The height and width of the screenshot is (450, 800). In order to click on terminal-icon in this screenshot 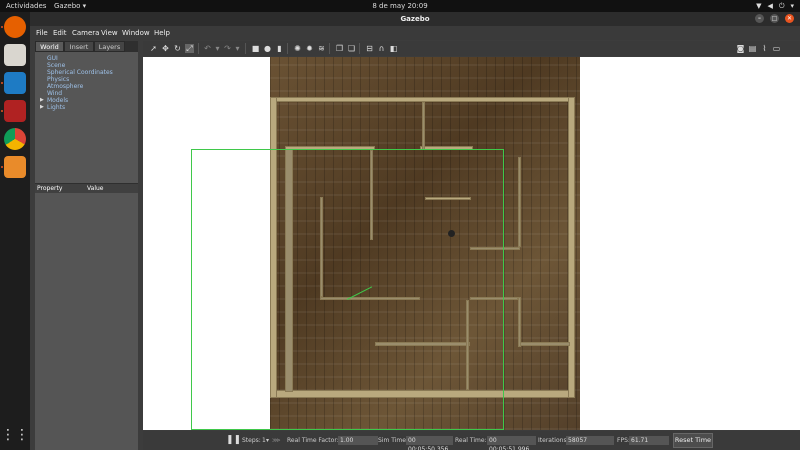, I will do `click(15, 111)`.